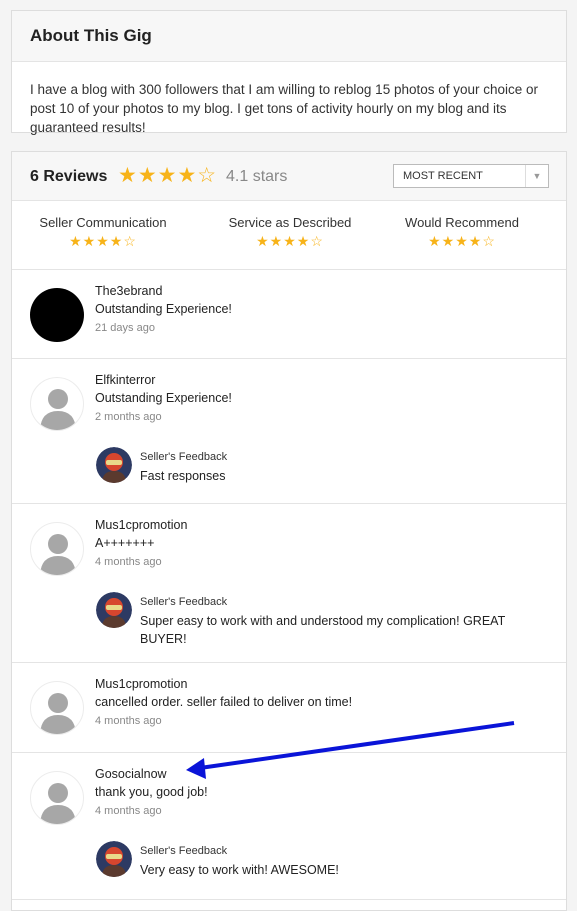 This screenshot has width=577, height=911. I want to click on about-title: About This Gig, so click(289, 36).